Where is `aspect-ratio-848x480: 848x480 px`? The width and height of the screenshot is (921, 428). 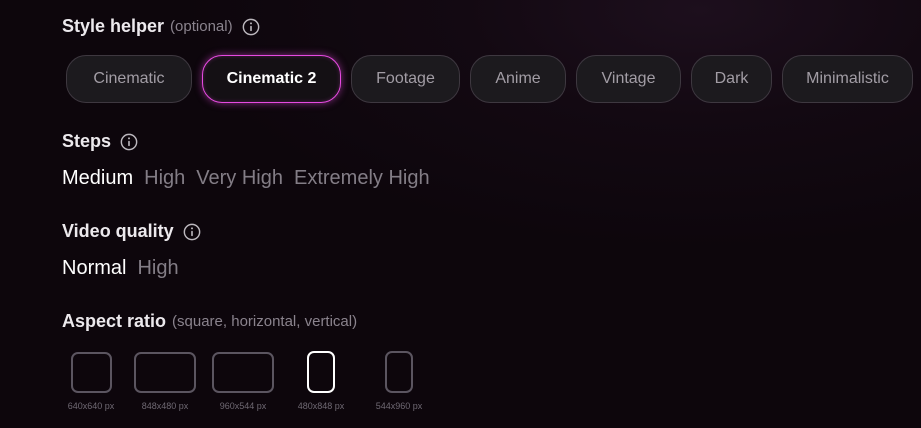 aspect-ratio-848x480: 848x480 px is located at coordinates (165, 380).